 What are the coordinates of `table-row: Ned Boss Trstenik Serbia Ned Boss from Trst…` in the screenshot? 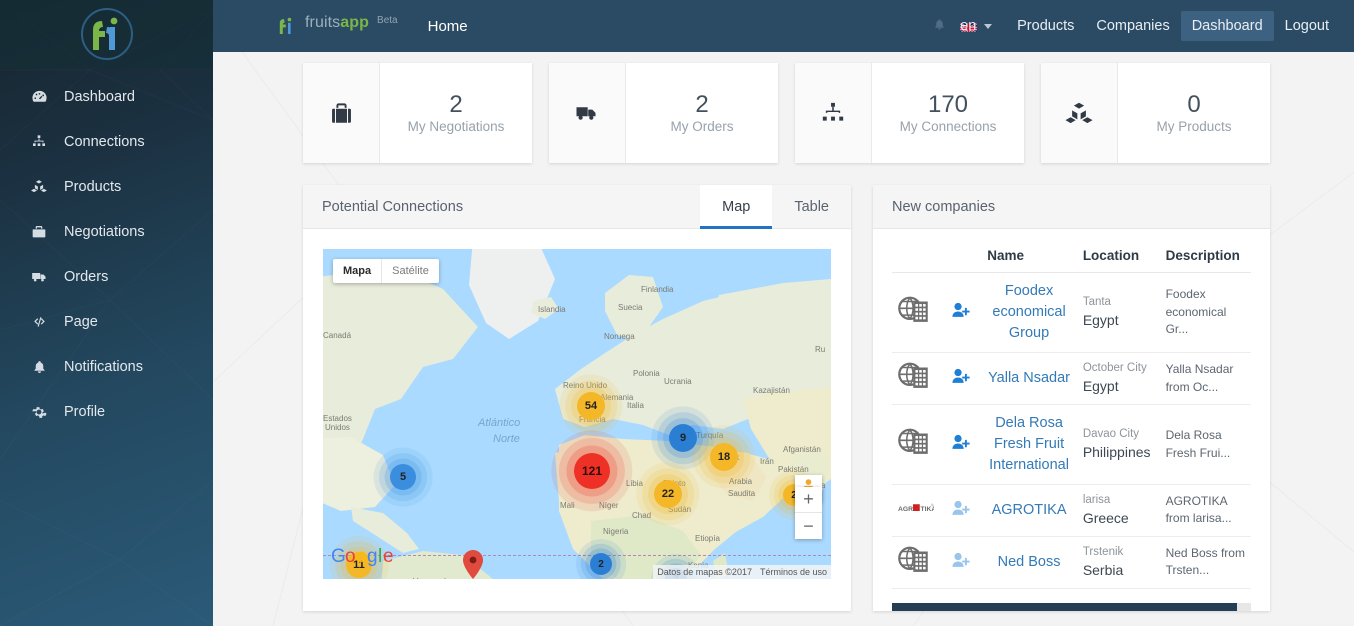 It's located at (1071, 562).